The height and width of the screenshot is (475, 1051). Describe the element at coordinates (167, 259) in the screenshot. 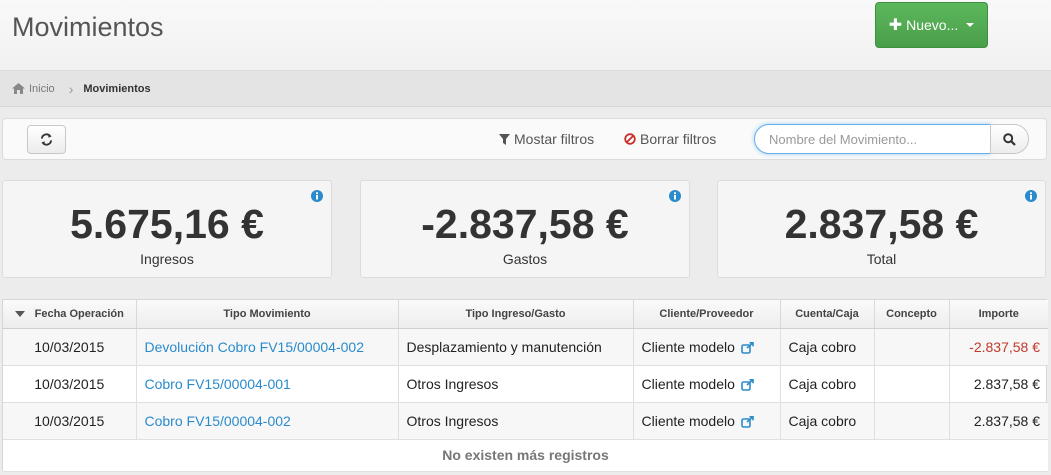

I see `stat-label: Ingresos` at that location.